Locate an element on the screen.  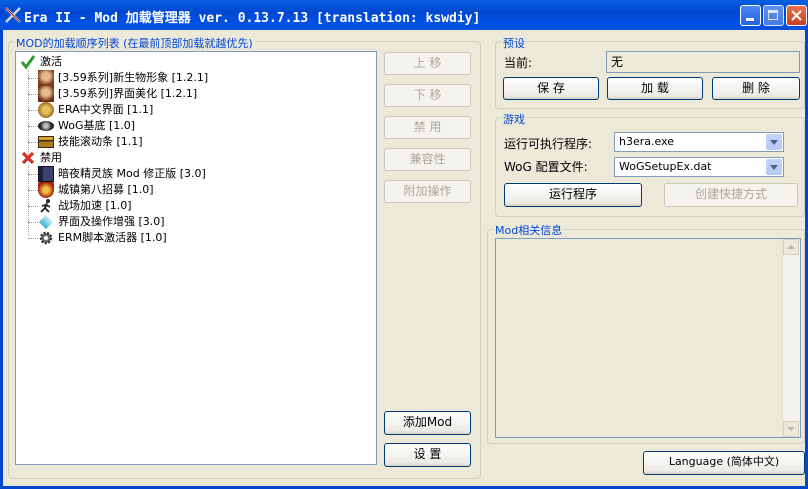
mod-label: WoG基底 [1.0] is located at coordinates (97, 125).